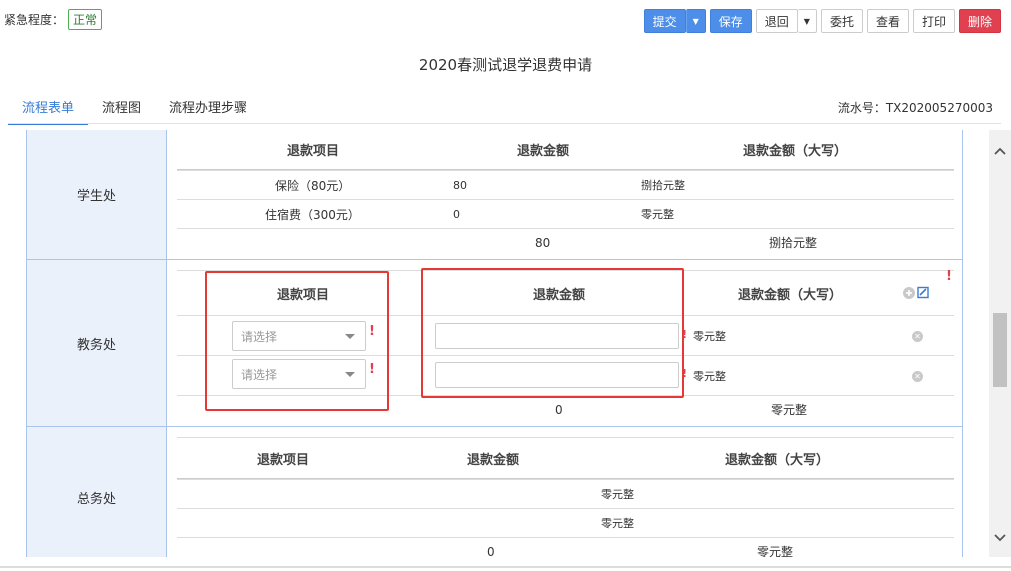 The height and width of the screenshot is (571, 1011). What do you see at coordinates (1000, 538) in the screenshot?
I see `chevron-down-icon` at bounding box center [1000, 538].